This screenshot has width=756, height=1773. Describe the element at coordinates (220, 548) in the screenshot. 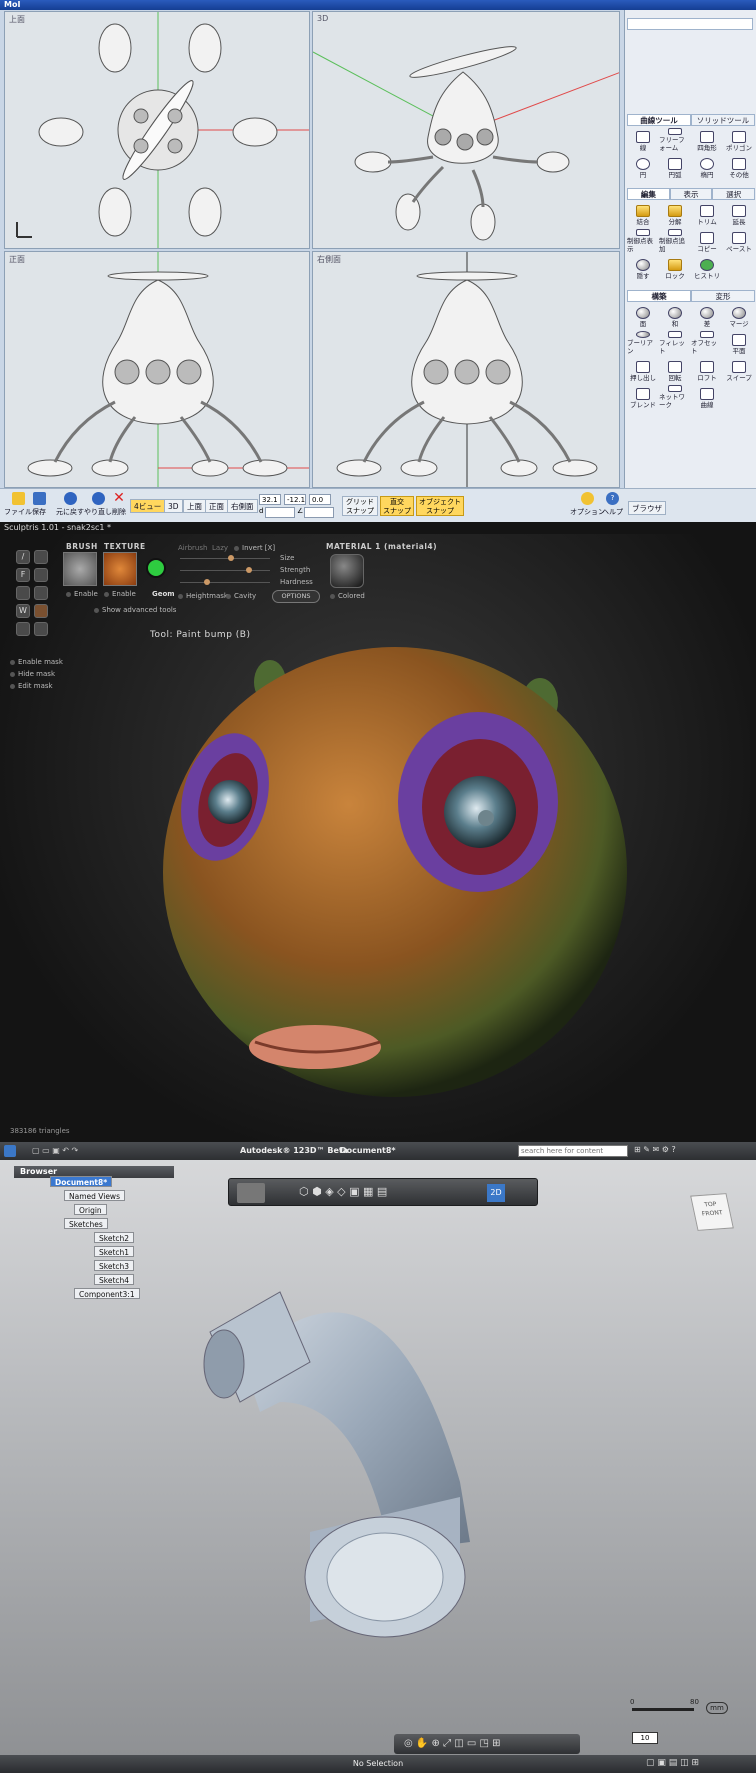

I see `lazy-option: Lazy` at that location.